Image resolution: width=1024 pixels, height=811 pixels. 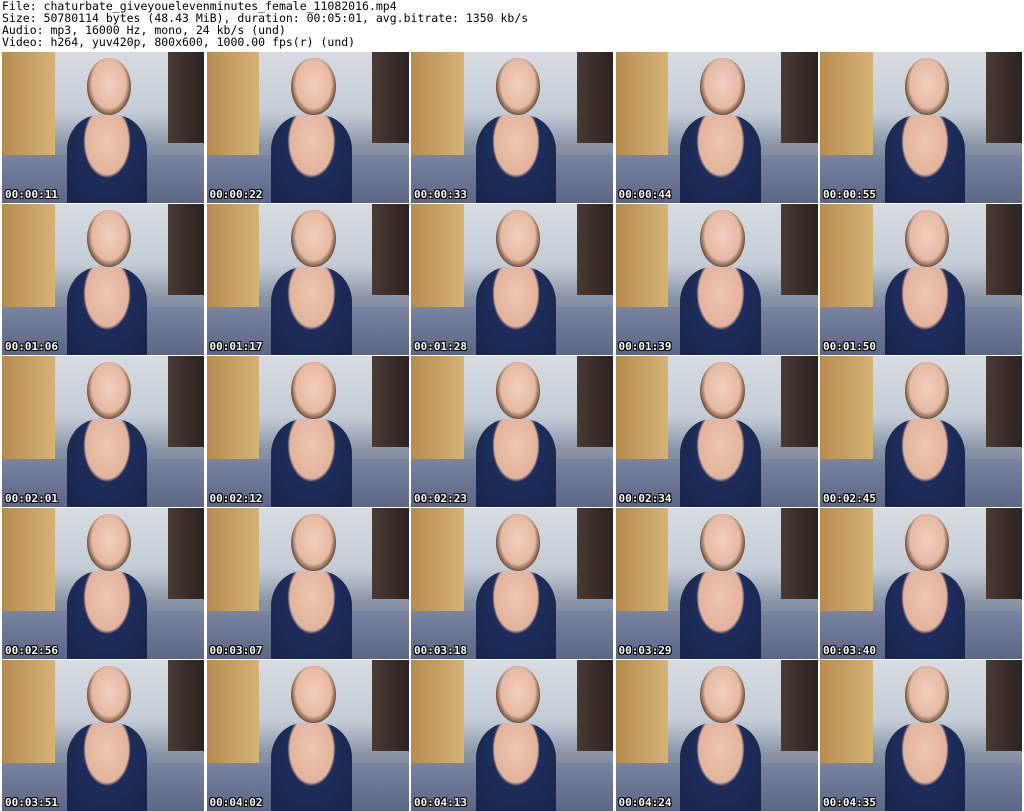 I want to click on video-thumbnail: 00:01:28, so click(x=512, y=279).